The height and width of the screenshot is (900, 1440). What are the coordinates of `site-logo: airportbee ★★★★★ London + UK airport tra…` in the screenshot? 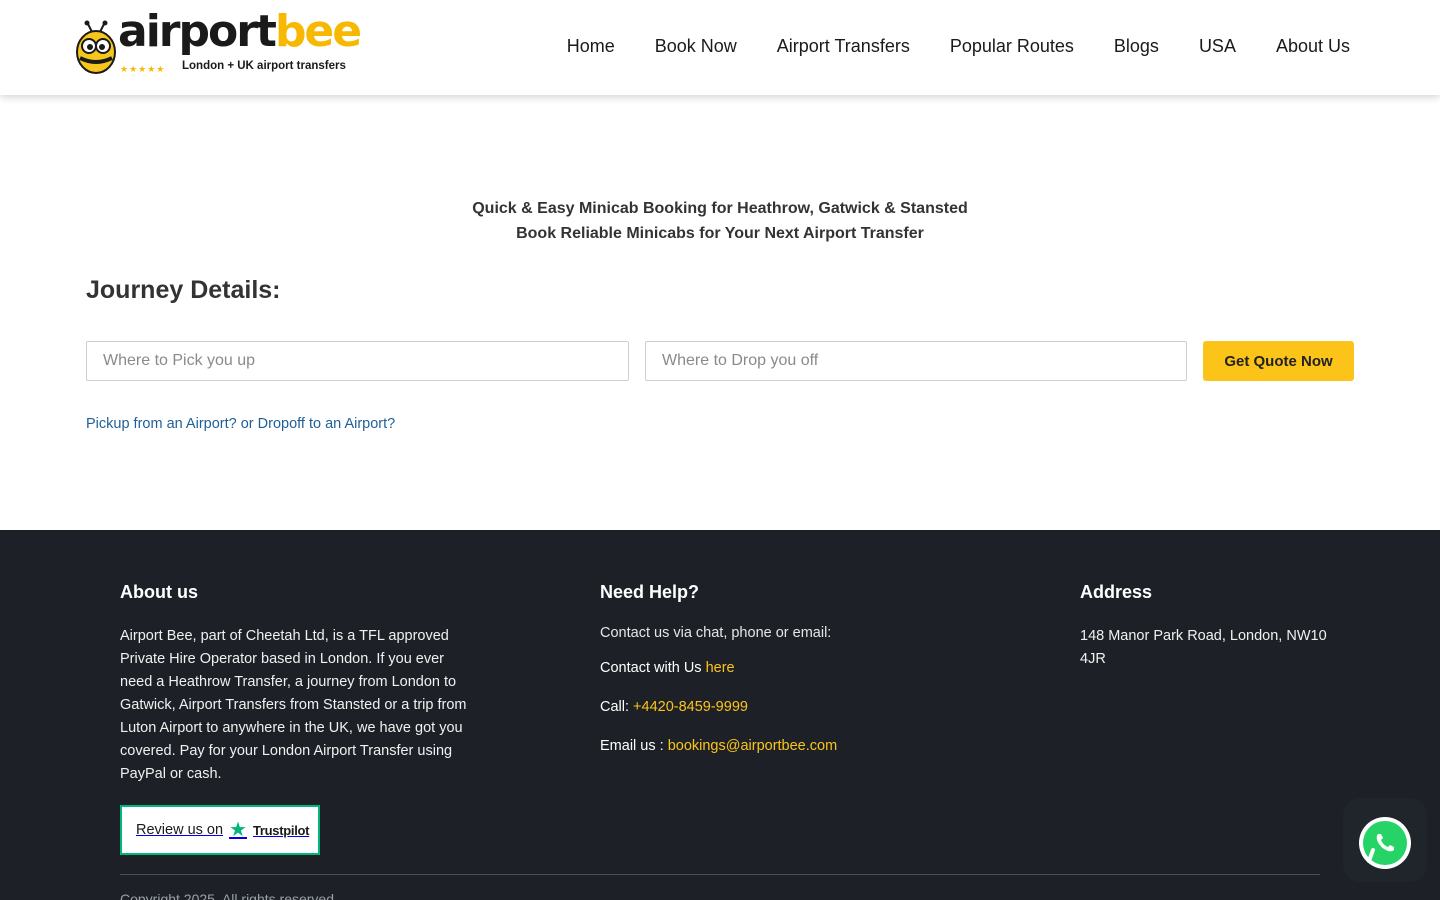 It's located at (217, 44).